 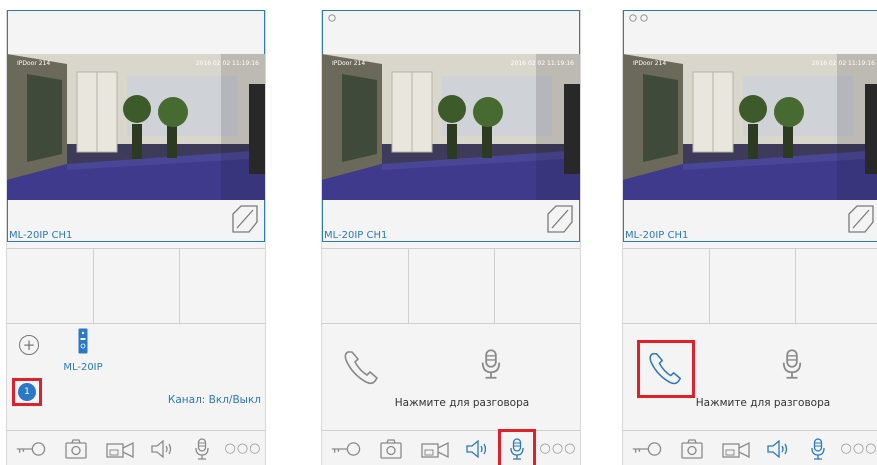 What do you see at coordinates (83, 341) in the screenshot?
I see `intercom-device-icon` at bounding box center [83, 341].